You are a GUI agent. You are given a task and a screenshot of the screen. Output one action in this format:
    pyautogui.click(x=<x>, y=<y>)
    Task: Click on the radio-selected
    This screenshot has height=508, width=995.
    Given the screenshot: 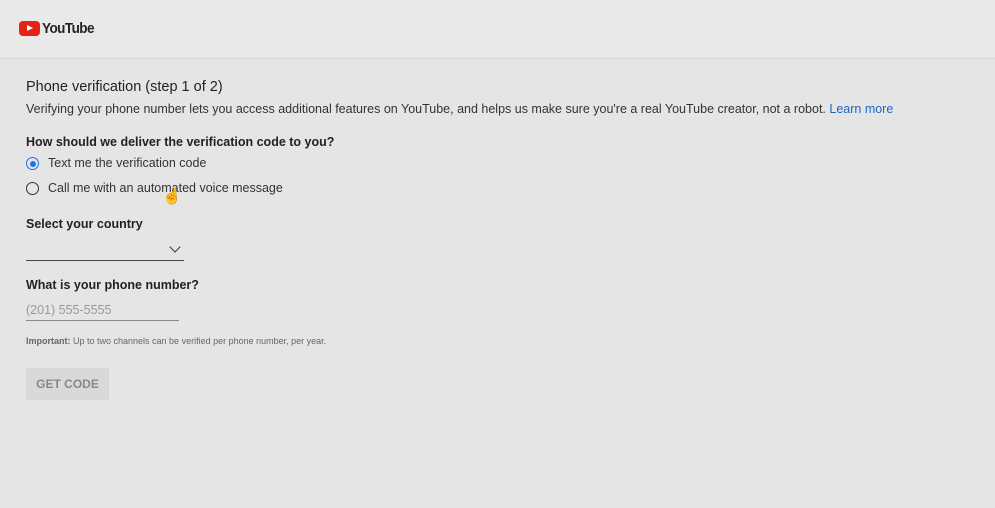 What is the action you would take?
    pyautogui.click(x=32, y=163)
    